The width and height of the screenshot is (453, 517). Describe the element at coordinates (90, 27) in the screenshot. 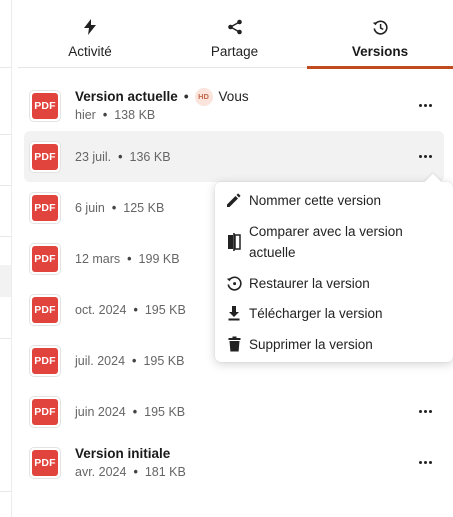

I see `lightning-icon` at that location.